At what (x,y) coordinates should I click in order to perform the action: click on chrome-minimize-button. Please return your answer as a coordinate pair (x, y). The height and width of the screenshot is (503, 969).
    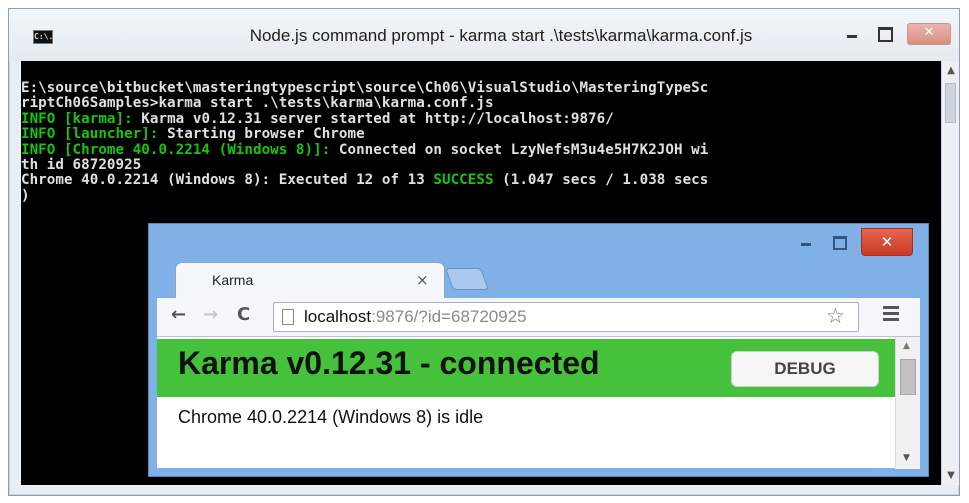
    Looking at the image, I should click on (806, 242).